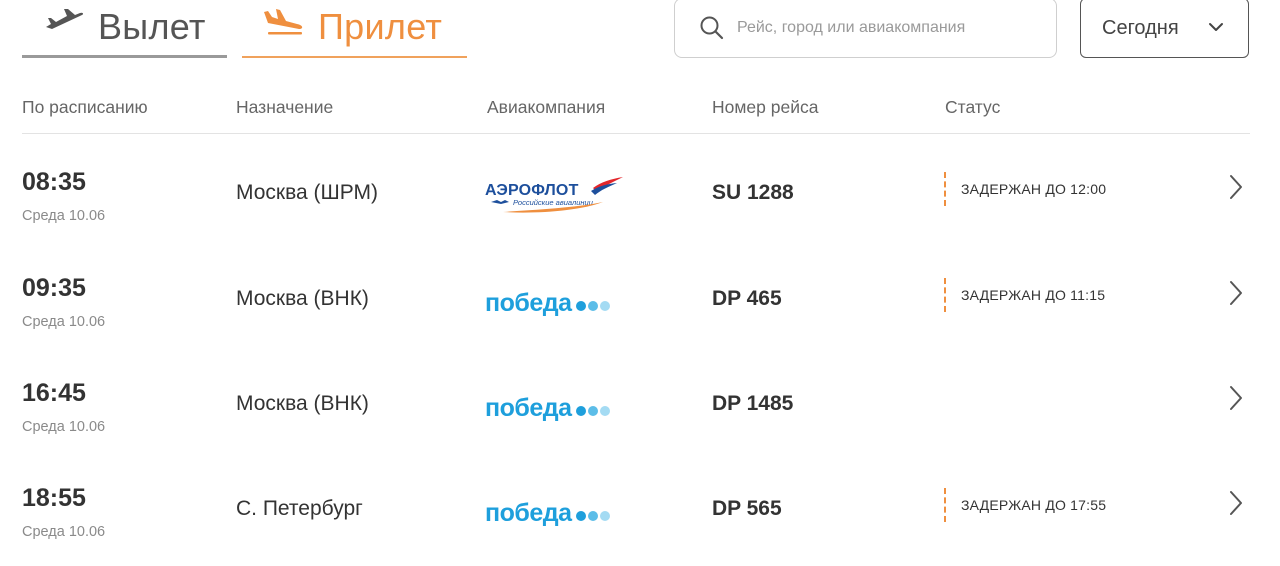 Image resolution: width=1280 pixels, height=566 pixels. I want to click on tab-arrival: Прилет, so click(354, 29).